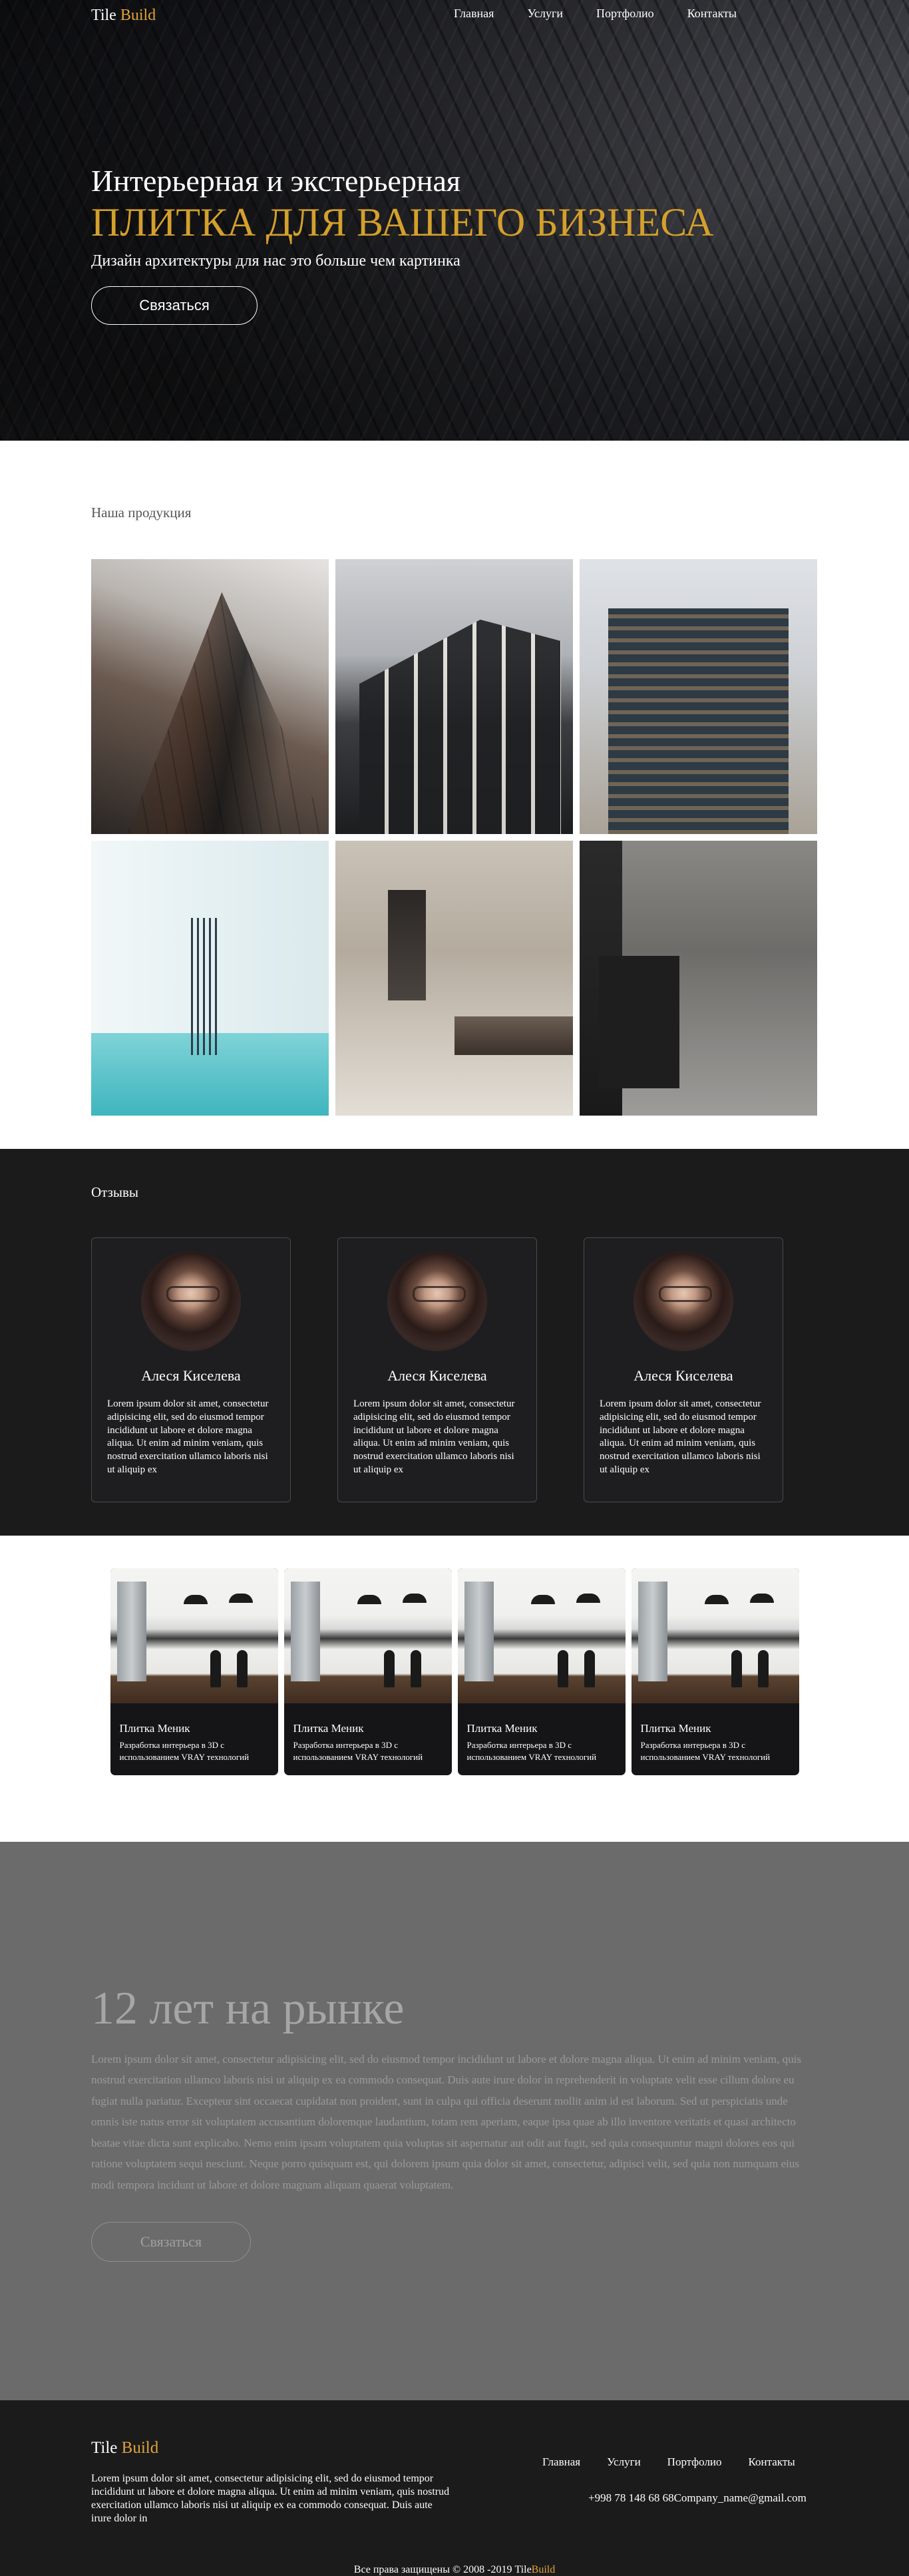  Describe the element at coordinates (697, 2498) in the screenshot. I see `footer-contact: +998 78 148 68 68Company_name@gmail.com` at that location.